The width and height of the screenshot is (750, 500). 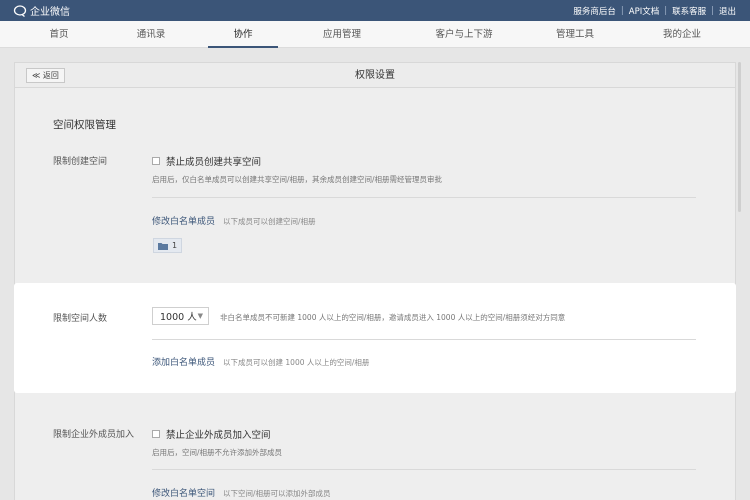 I want to click on back-button: ≪ 返回, so click(x=45, y=75).